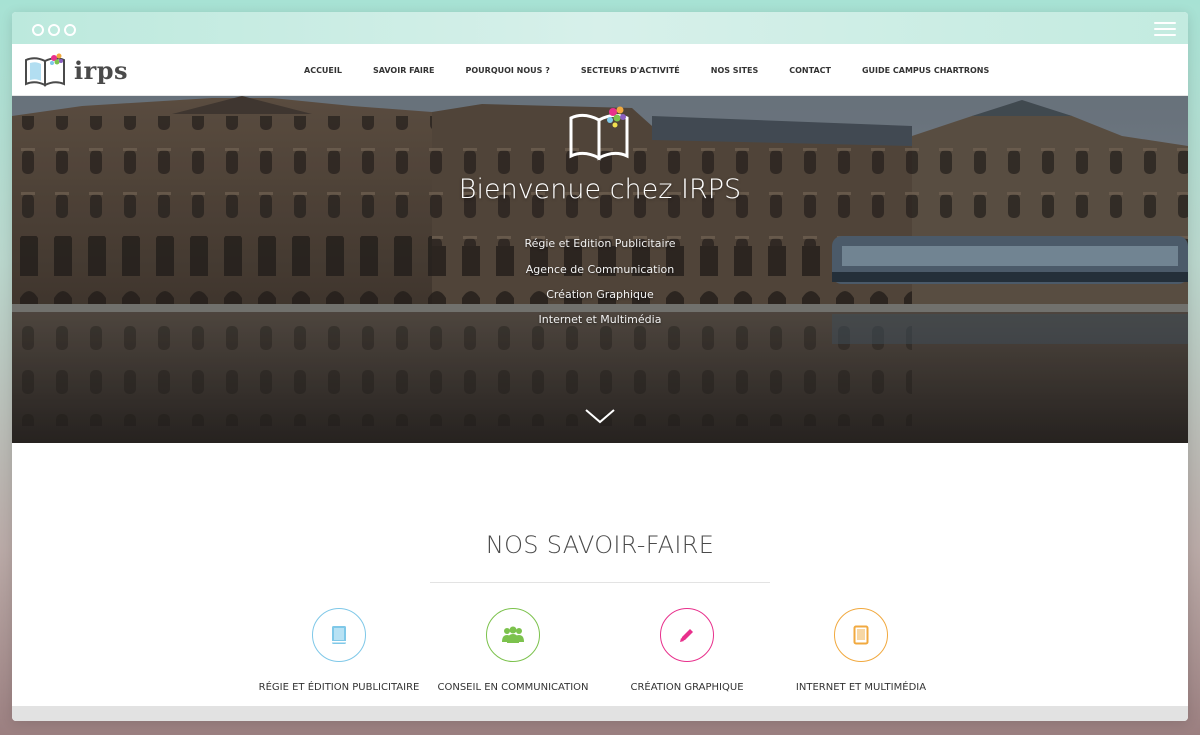 The height and width of the screenshot is (735, 1200). Describe the element at coordinates (810, 70) in the screenshot. I see `nav-item-contact: CONTACT` at that location.